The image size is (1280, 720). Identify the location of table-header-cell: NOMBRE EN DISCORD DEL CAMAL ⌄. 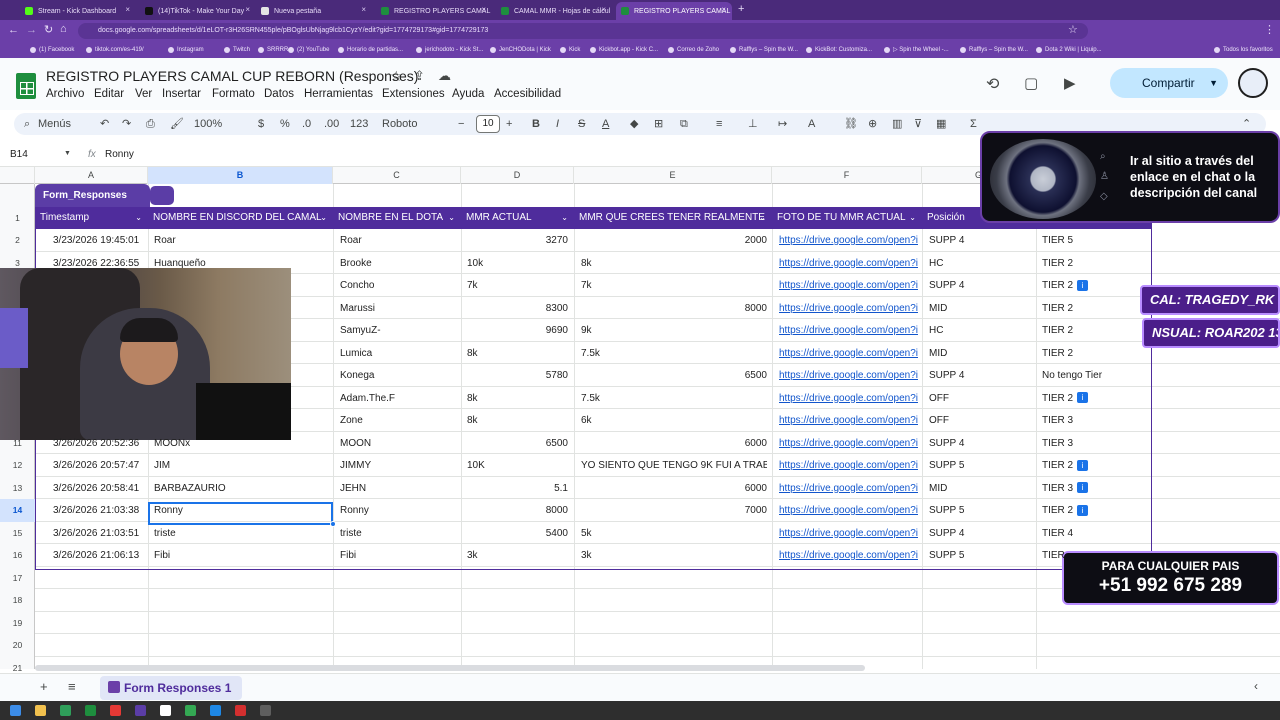
(240, 218).